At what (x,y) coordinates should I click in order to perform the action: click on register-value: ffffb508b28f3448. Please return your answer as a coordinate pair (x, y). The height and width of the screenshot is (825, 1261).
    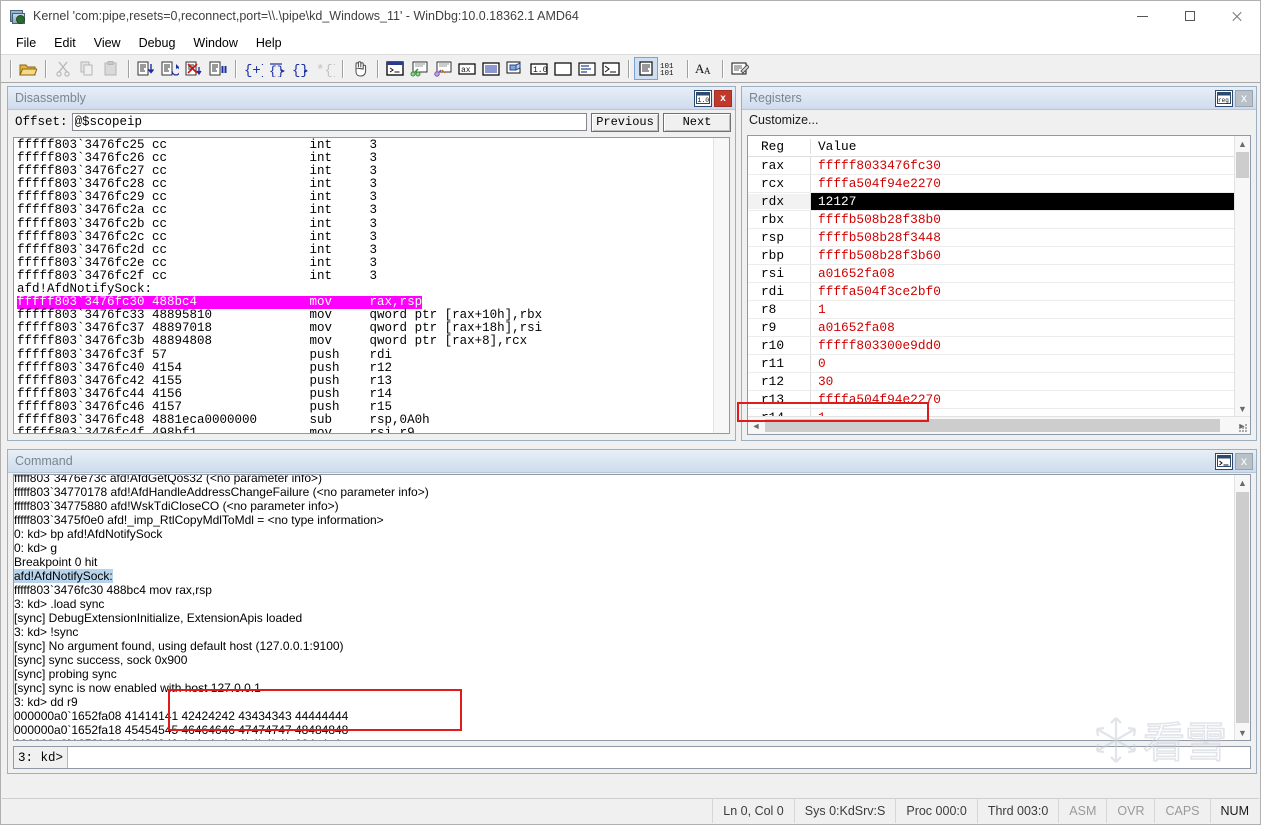
    Looking at the image, I should click on (1022, 237).